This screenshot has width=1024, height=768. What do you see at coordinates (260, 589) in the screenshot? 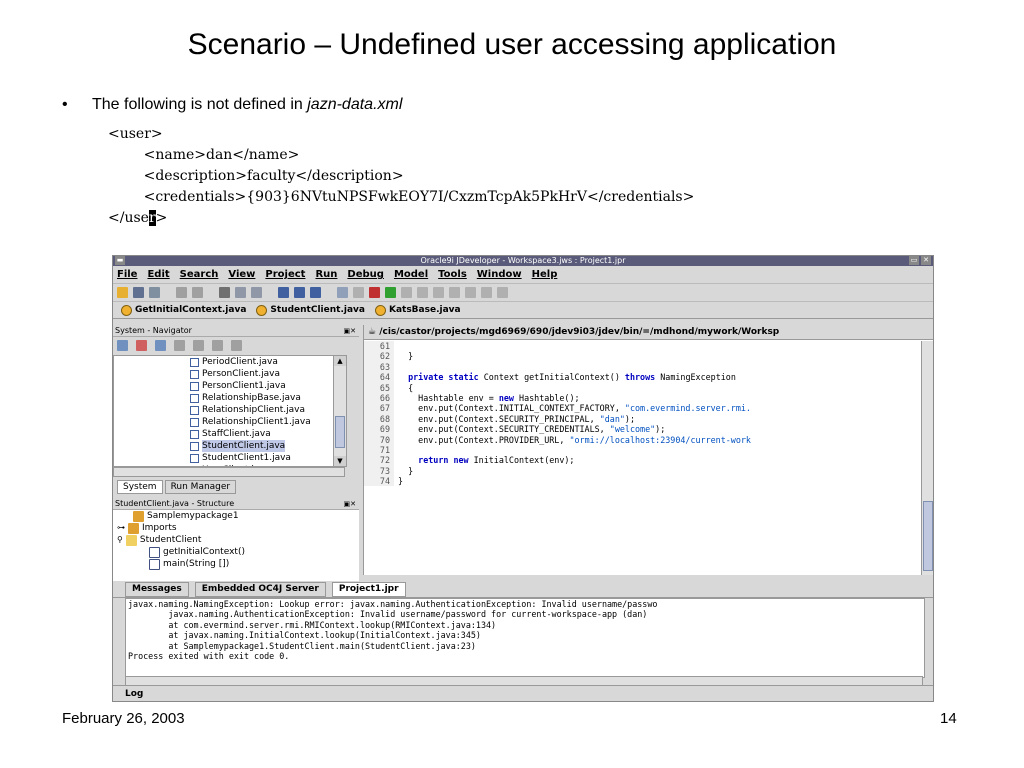
I see `tab-embedded-oc4j: Embedded OC4J Server` at bounding box center [260, 589].